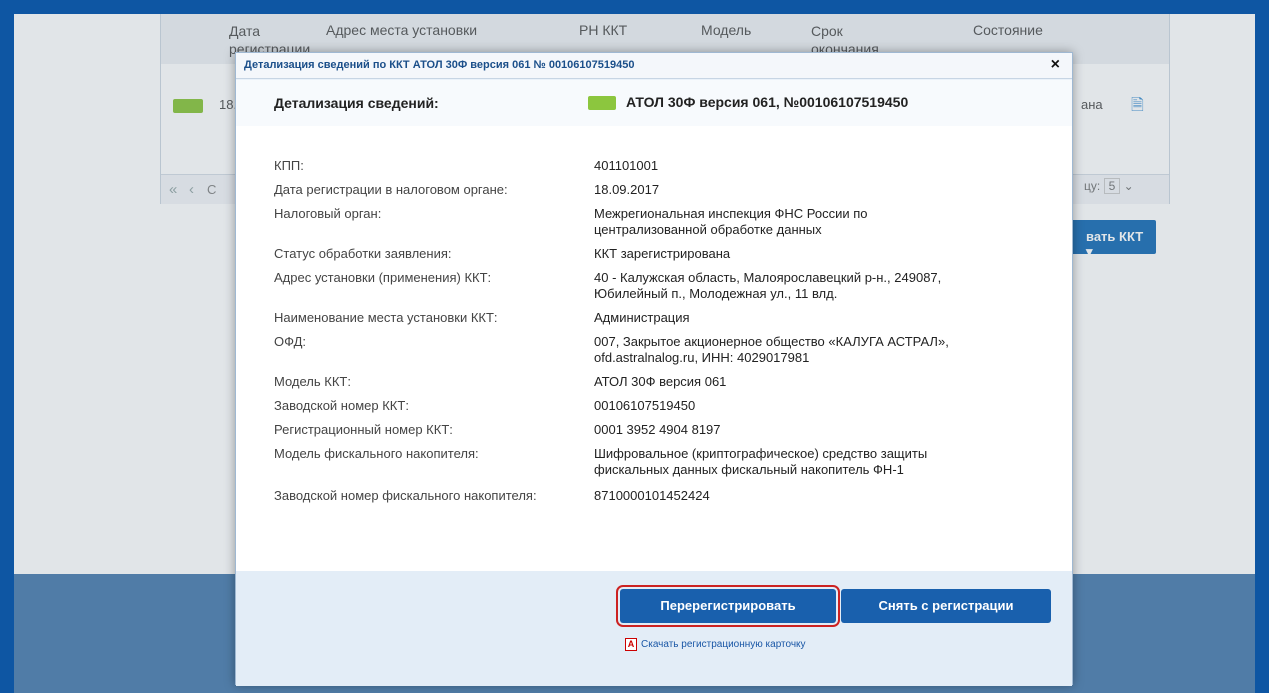 The height and width of the screenshot is (693, 1269). What do you see at coordinates (356, 103) in the screenshot?
I see `header-label: Детализация сведений:` at bounding box center [356, 103].